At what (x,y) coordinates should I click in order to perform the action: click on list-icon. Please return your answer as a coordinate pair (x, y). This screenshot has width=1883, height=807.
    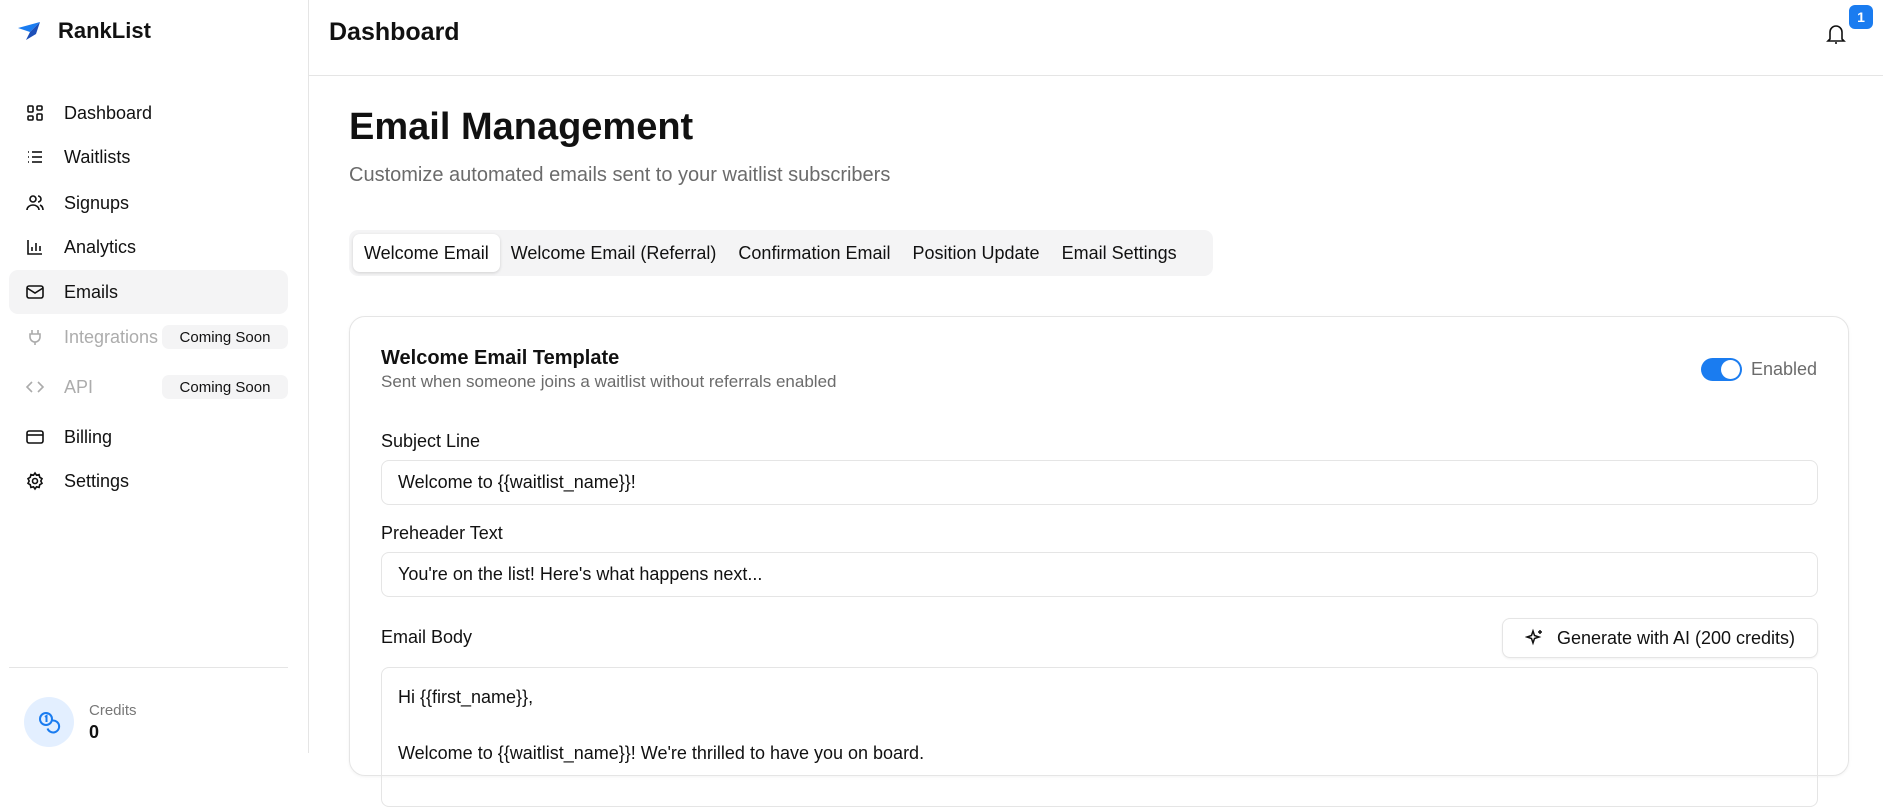
    Looking at the image, I should click on (35, 157).